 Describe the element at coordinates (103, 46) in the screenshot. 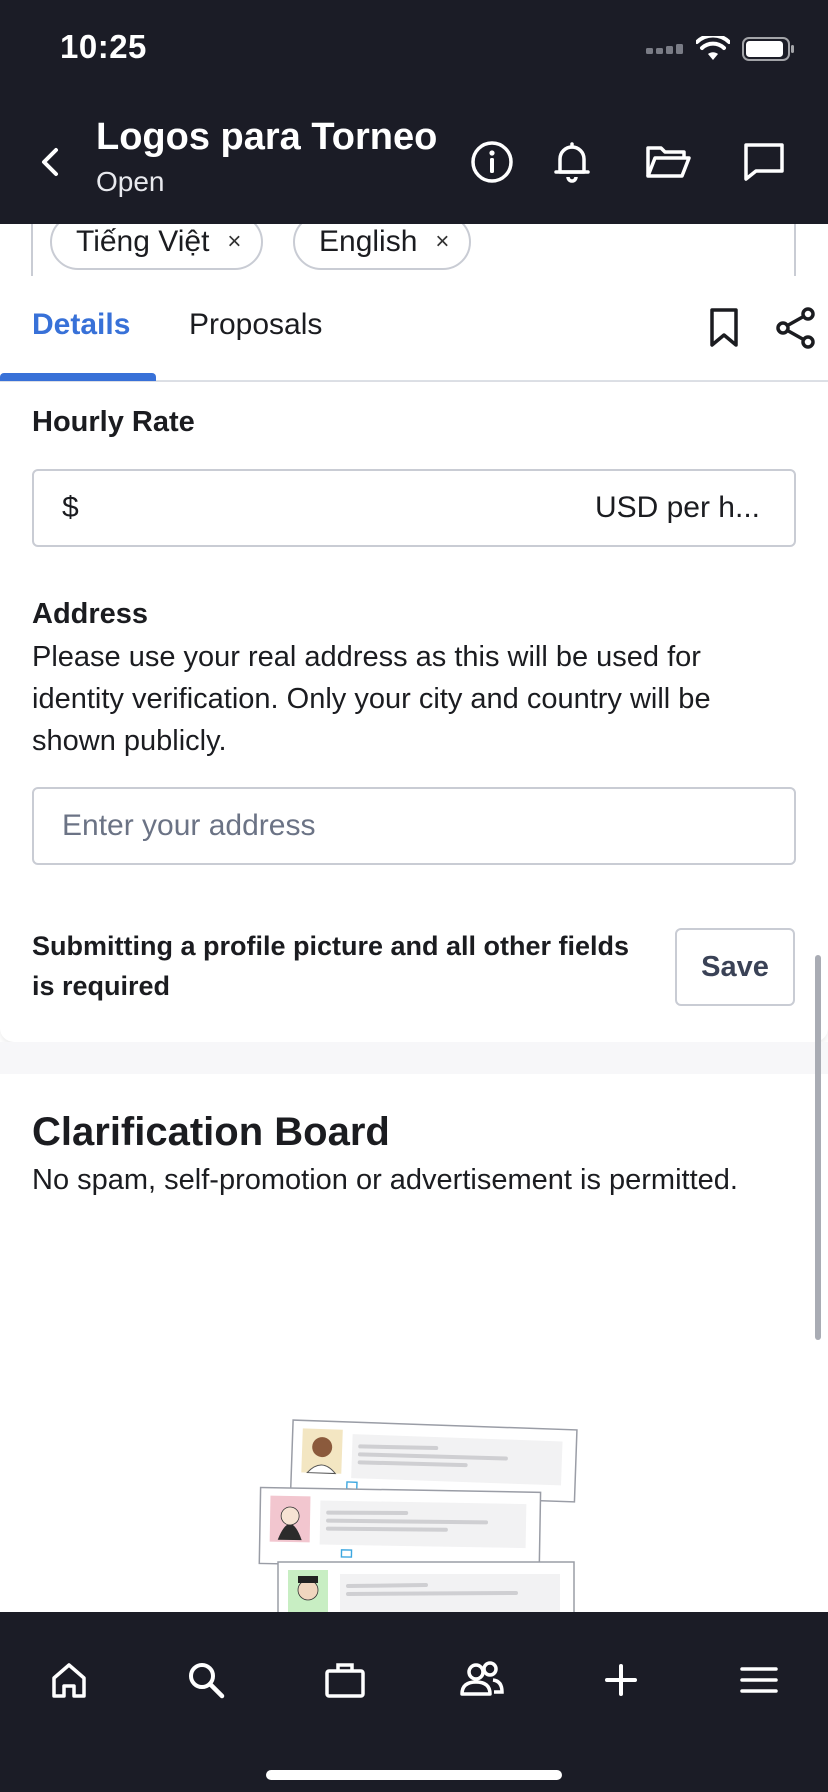

I see `status-time: 10:25` at that location.